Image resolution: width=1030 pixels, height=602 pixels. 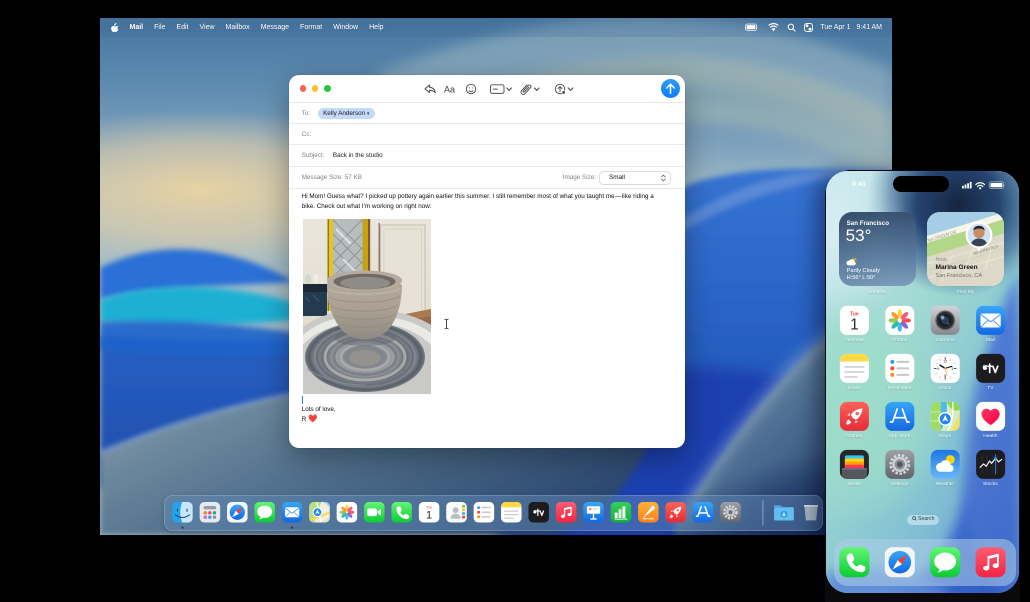 What do you see at coordinates (945, 376) in the screenshot?
I see `svg-text: 6` at bounding box center [945, 376].